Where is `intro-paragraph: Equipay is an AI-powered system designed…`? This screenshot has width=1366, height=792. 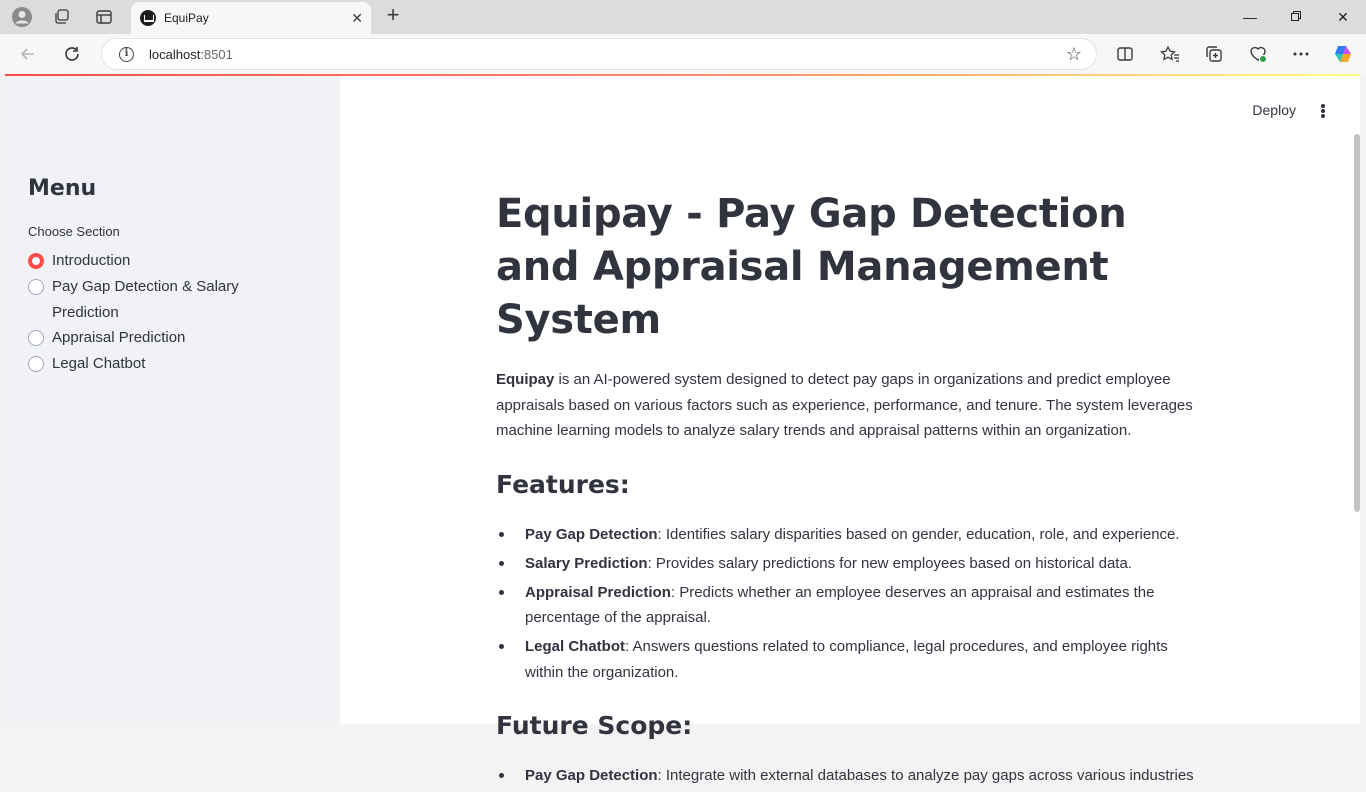
intro-paragraph: Equipay is an AI-powered system designed… is located at coordinates (844, 405).